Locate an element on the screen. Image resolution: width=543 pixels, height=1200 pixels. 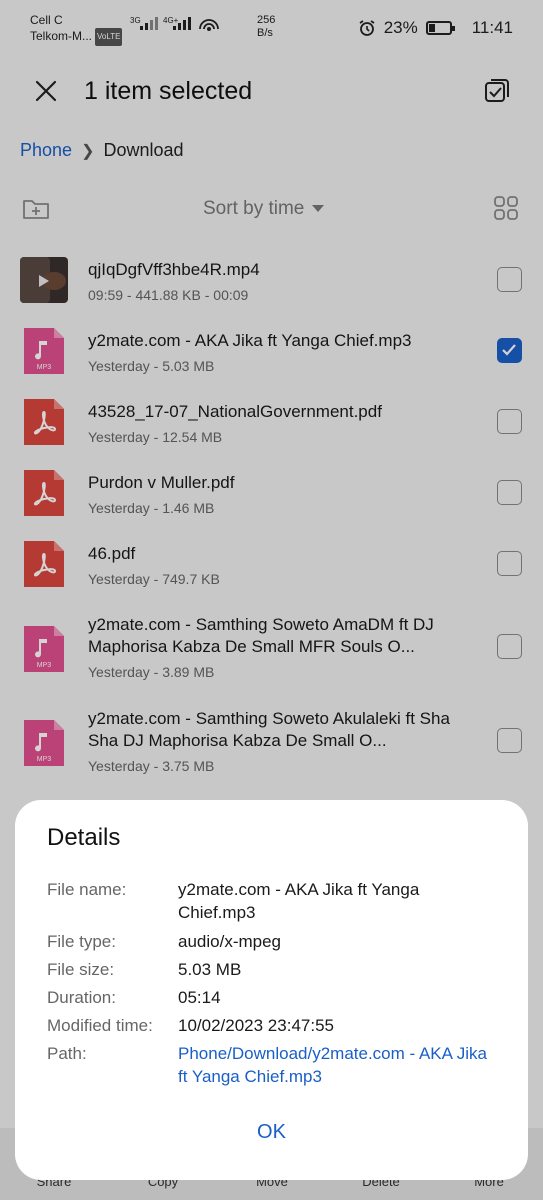
dialog-title: Details is located at coordinates (84, 837).